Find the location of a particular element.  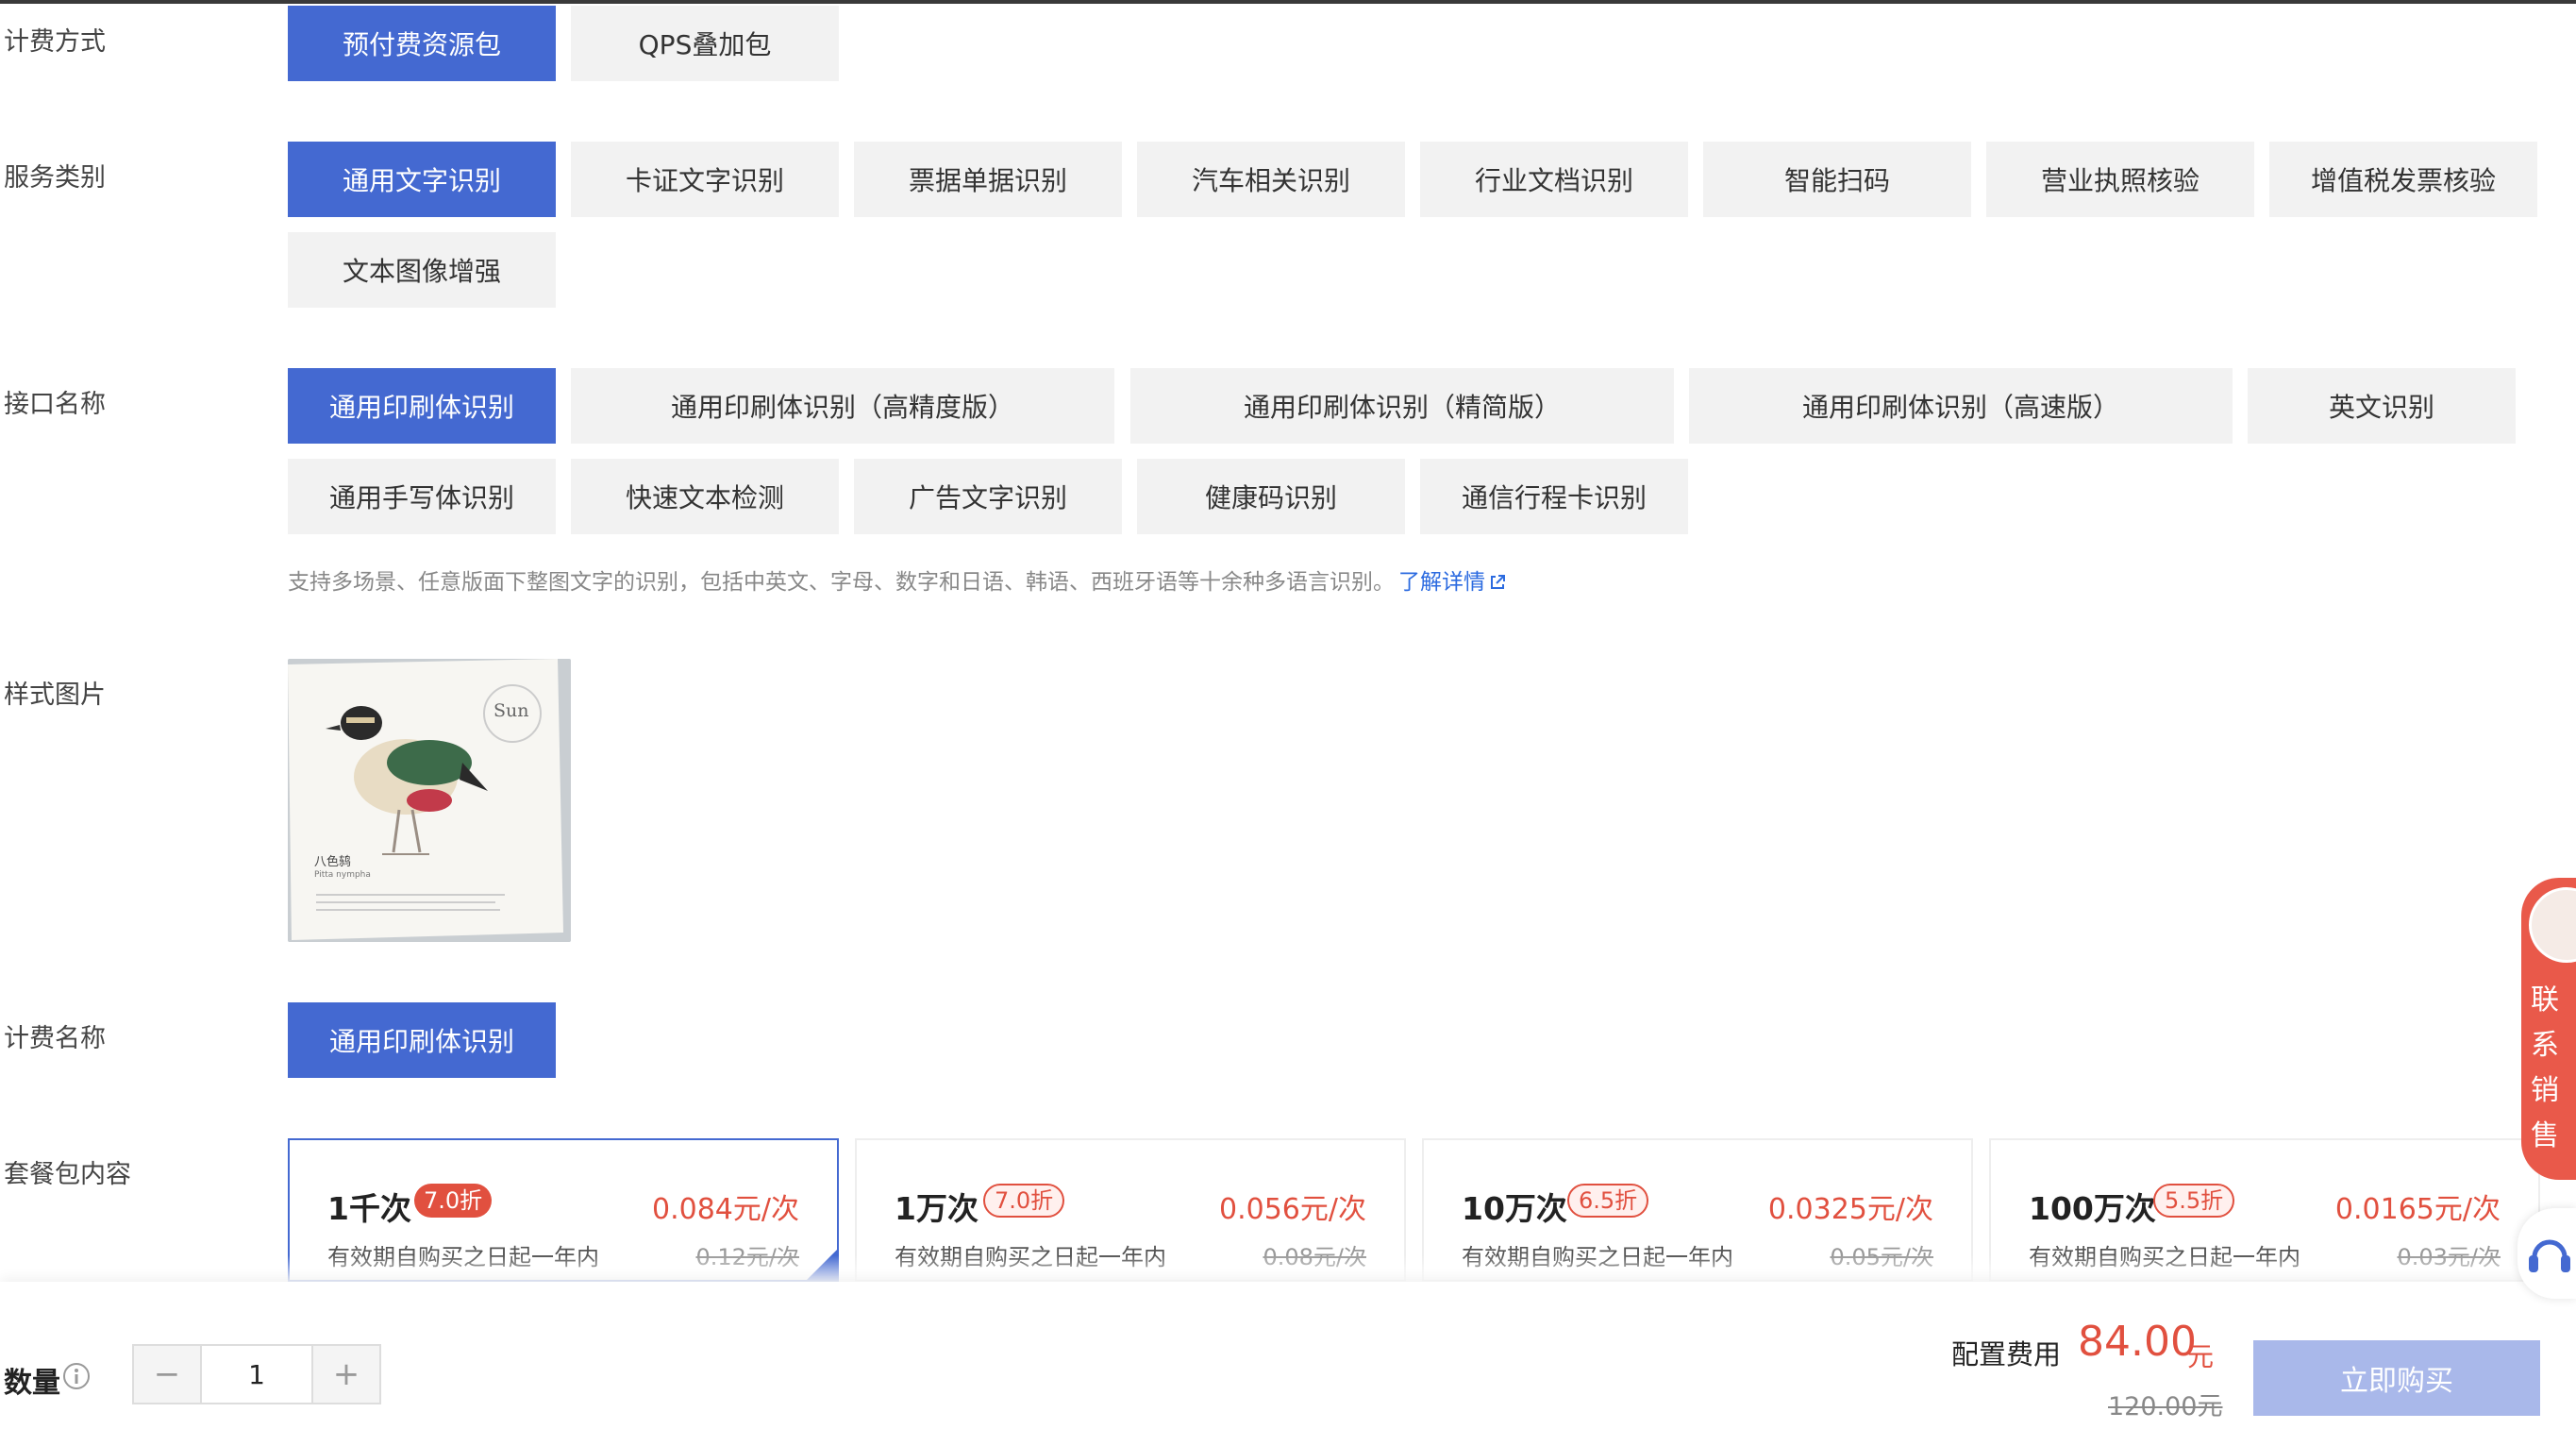

quantity-input: 1 is located at coordinates (256, 1374).